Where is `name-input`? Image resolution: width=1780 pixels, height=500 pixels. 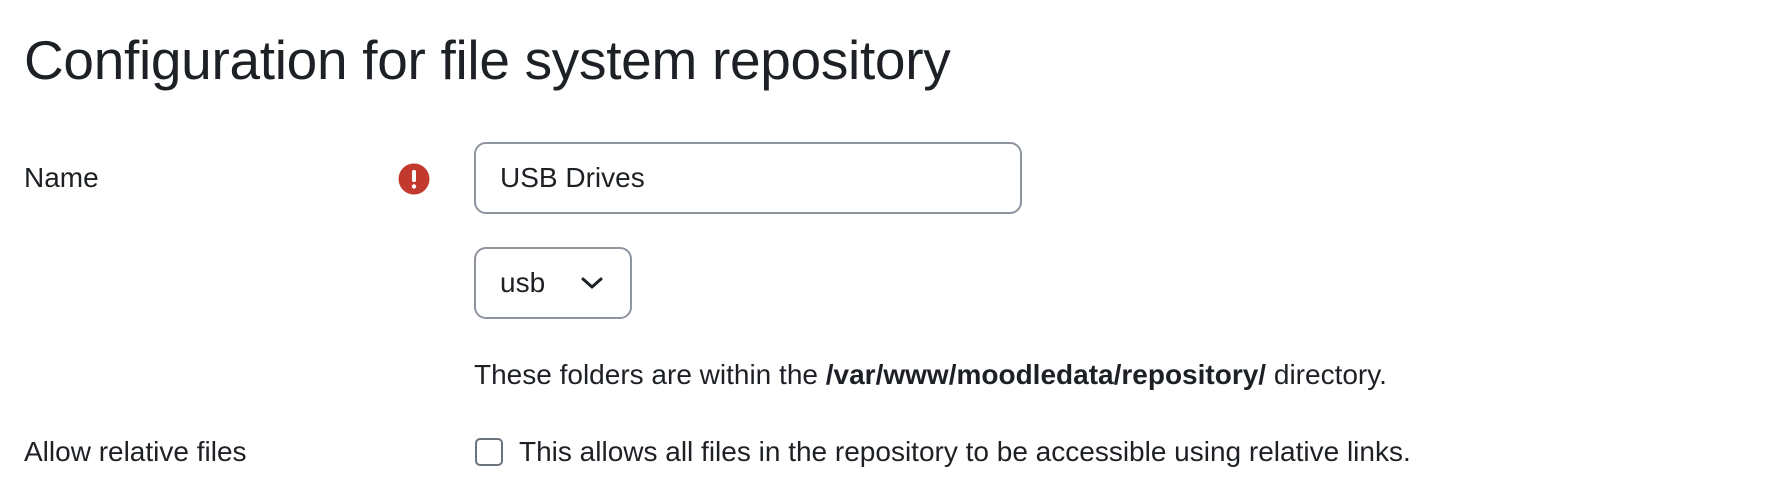 name-input is located at coordinates (748, 178).